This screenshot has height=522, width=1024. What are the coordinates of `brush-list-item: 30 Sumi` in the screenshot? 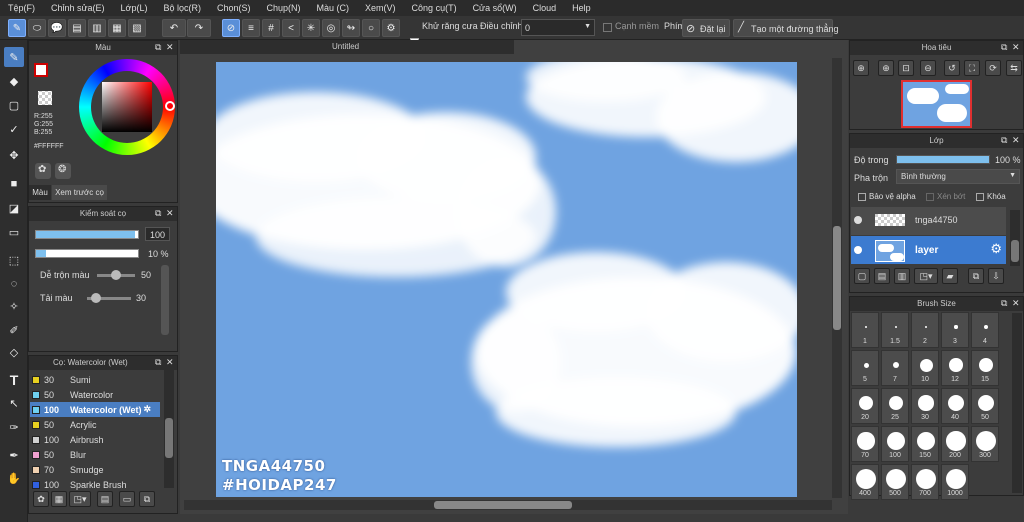 It's located at (95, 379).